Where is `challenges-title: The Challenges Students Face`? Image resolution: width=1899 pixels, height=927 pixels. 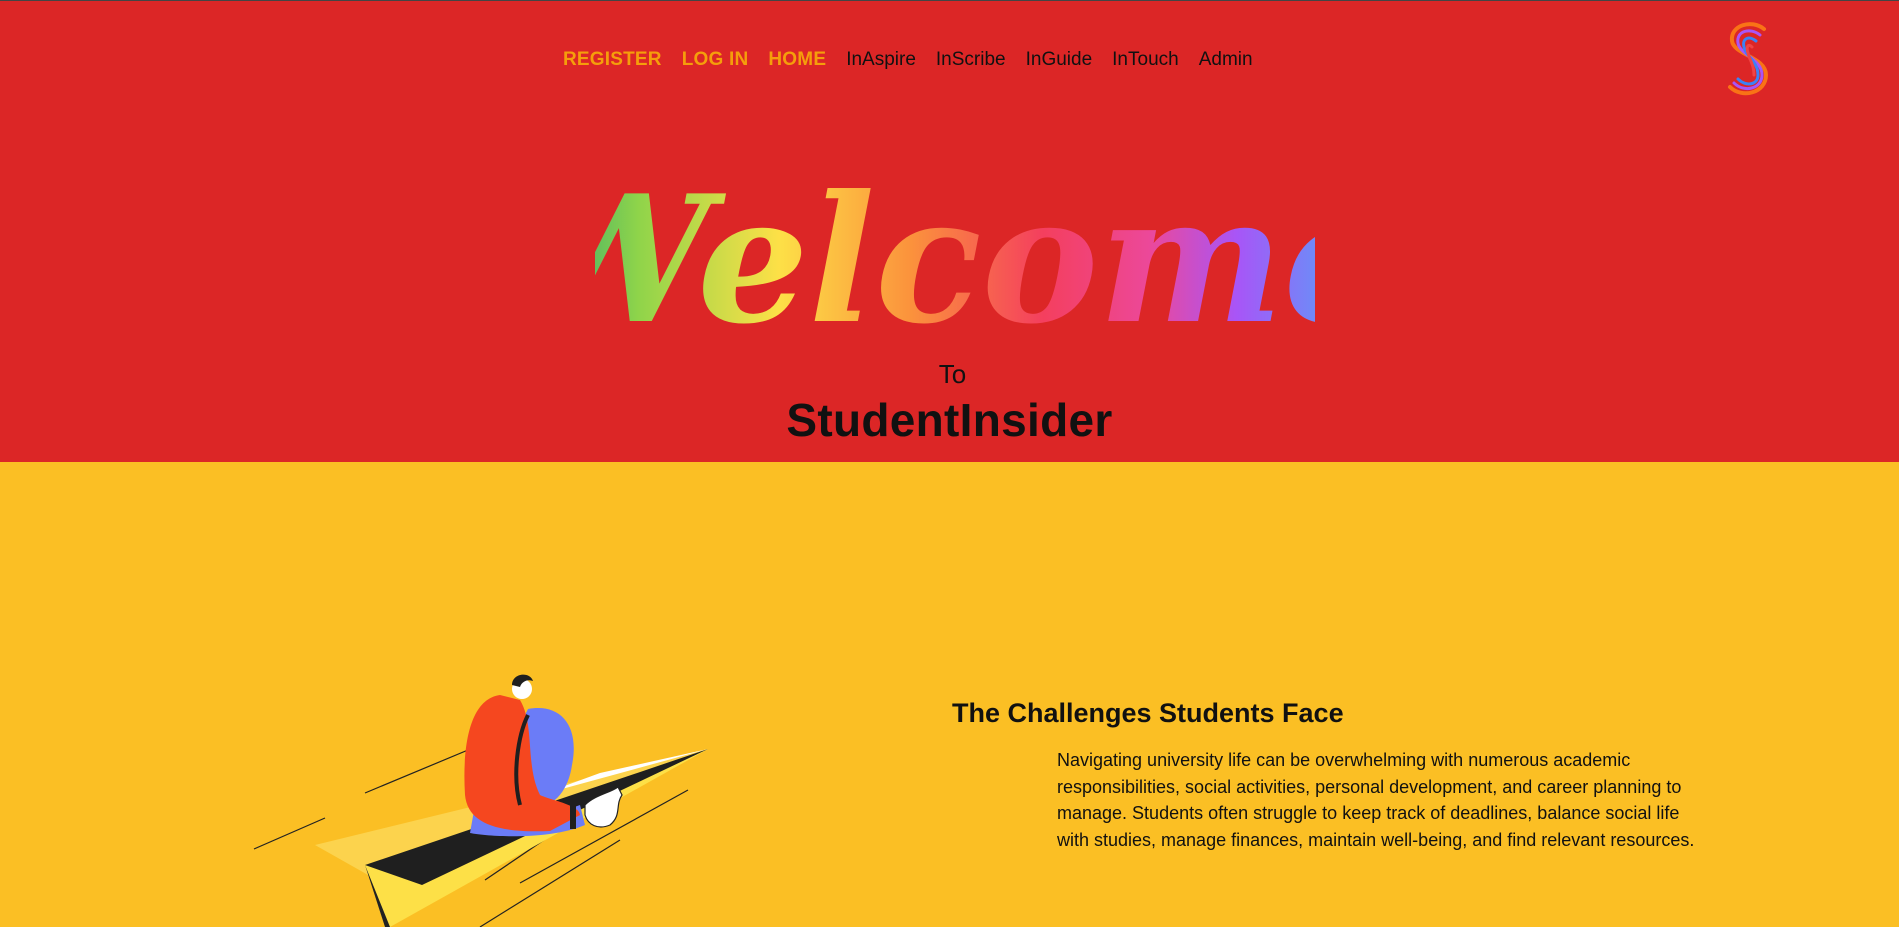 challenges-title: The Challenges Students Face is located at coordinates (1148, 713).